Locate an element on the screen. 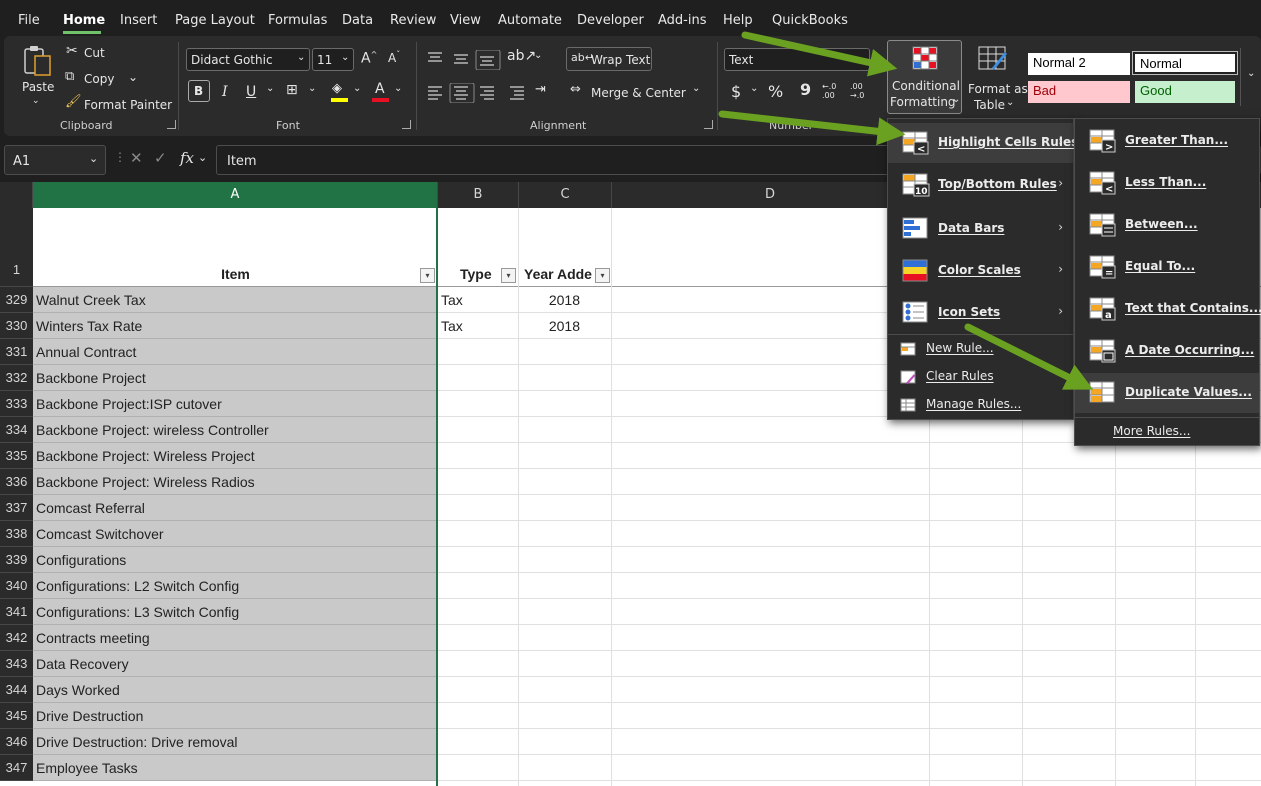  tab-home: Home is located at coordinates (84, 20).